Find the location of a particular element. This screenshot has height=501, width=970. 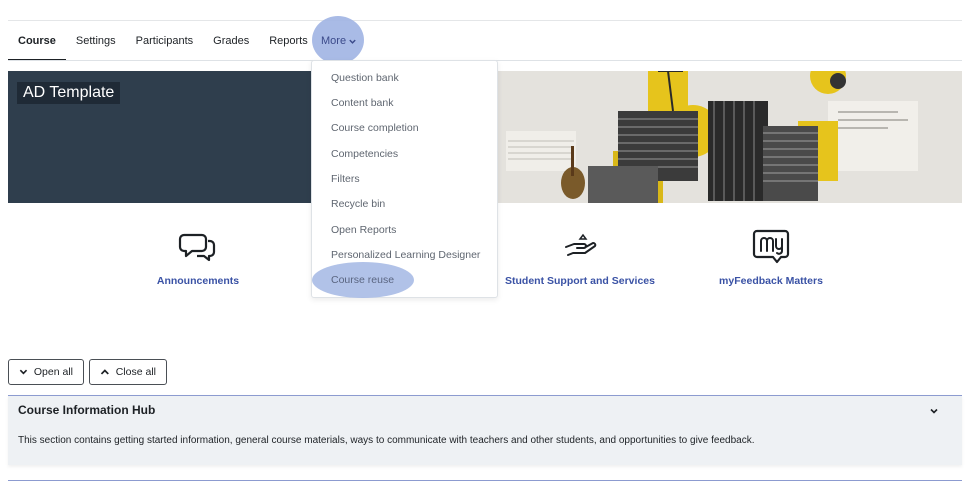

tab-reports: Reports is located at coordinates (288, 41).